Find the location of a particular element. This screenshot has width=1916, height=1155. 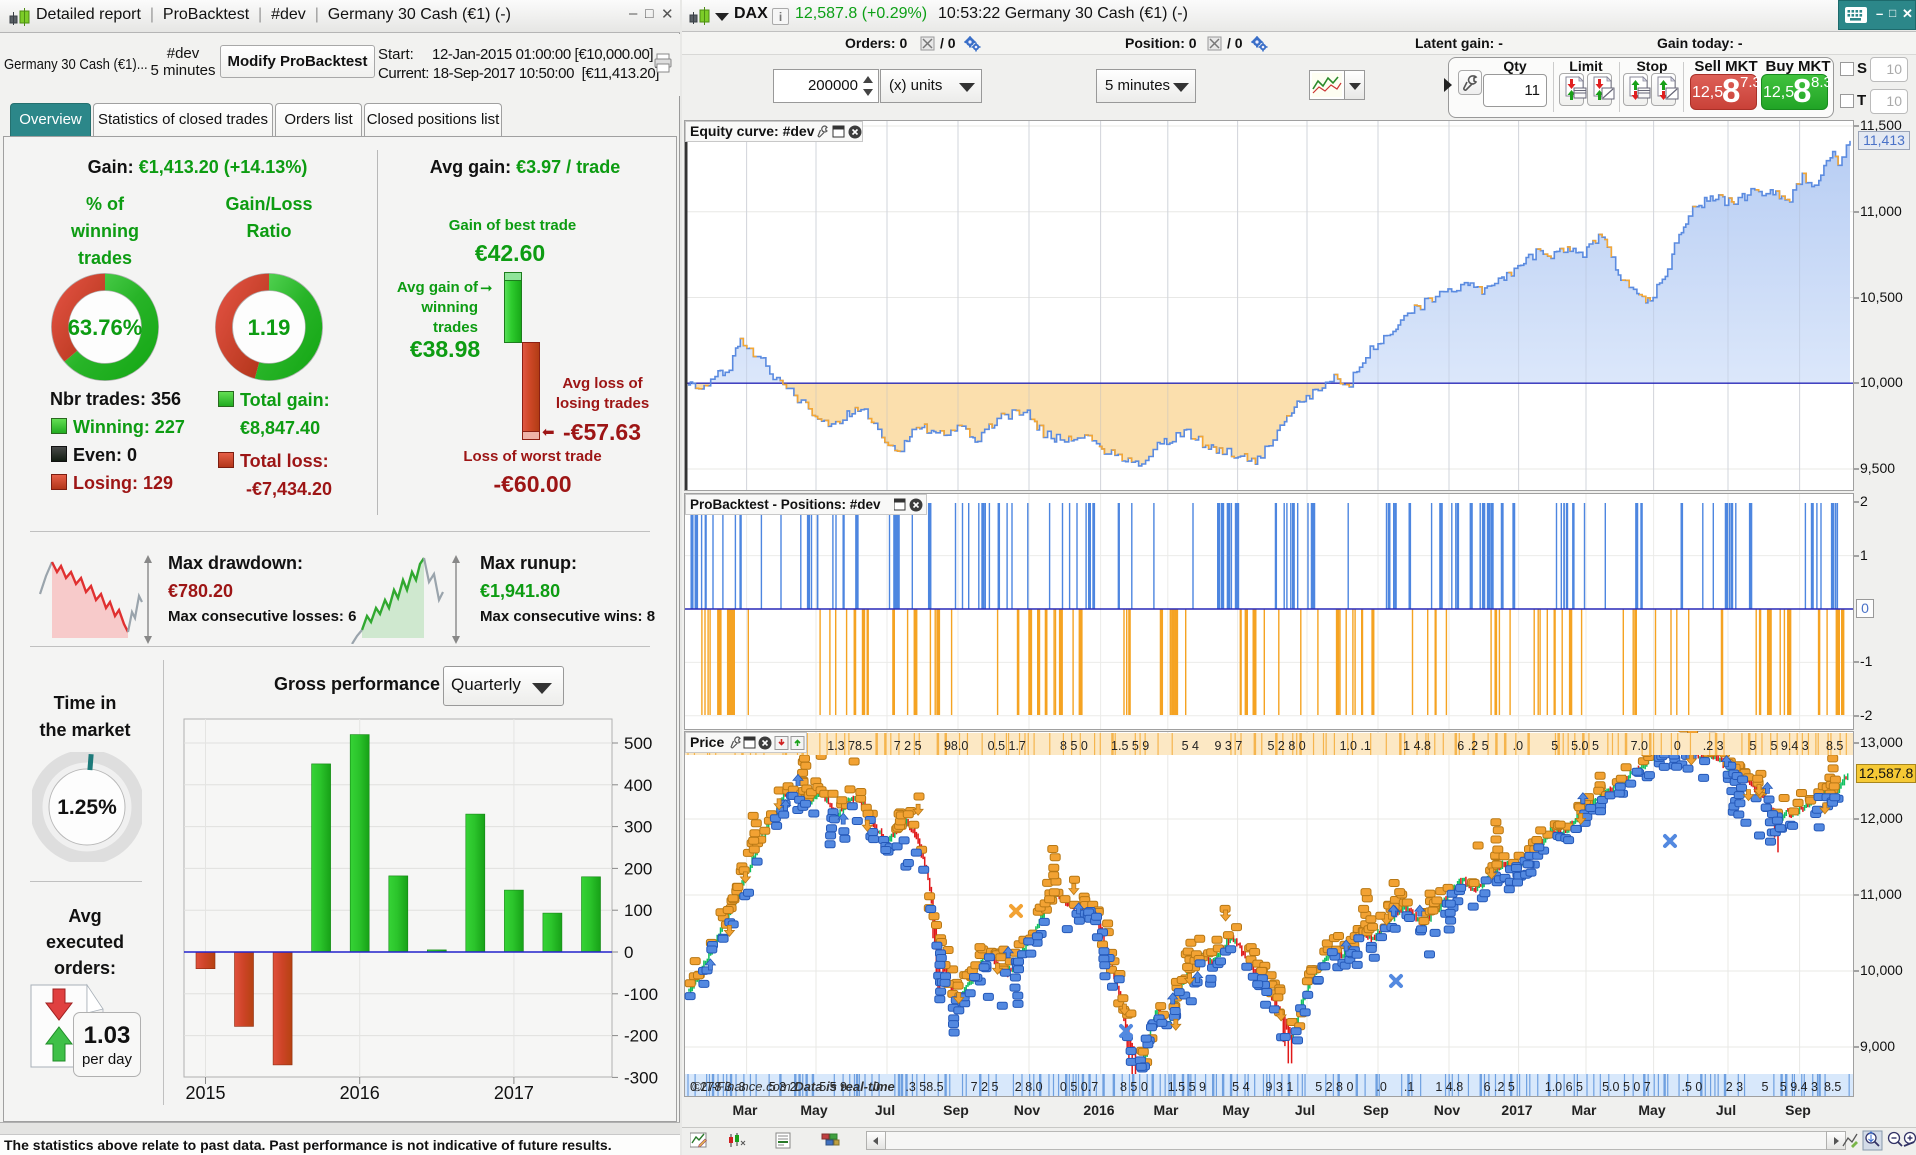

svg-text: 1.19 is located at coordinates (269, 327).